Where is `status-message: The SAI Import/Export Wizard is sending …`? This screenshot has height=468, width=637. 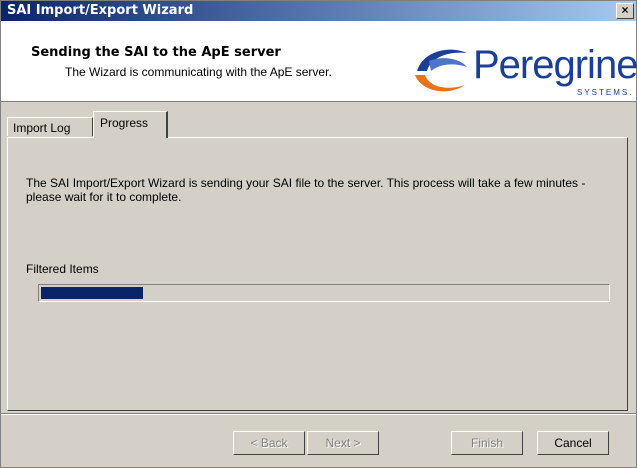
status-message: The SAI Import/Export Wizard is sending … is located at coordinates (306, 190).